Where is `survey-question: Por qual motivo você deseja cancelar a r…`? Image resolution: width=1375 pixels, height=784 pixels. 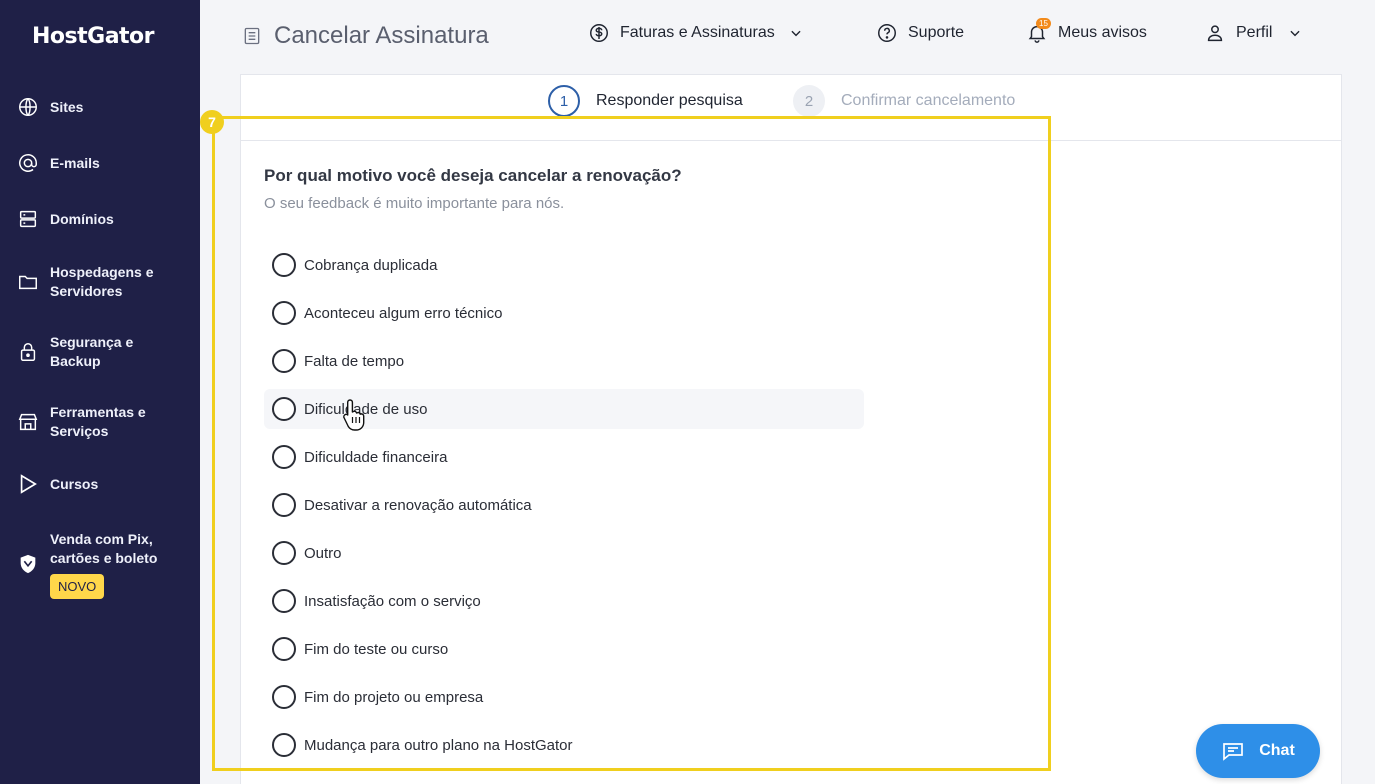
survey-question: Por qual motivo você deseja cancelar a r… is located at coordinates (473, 175).